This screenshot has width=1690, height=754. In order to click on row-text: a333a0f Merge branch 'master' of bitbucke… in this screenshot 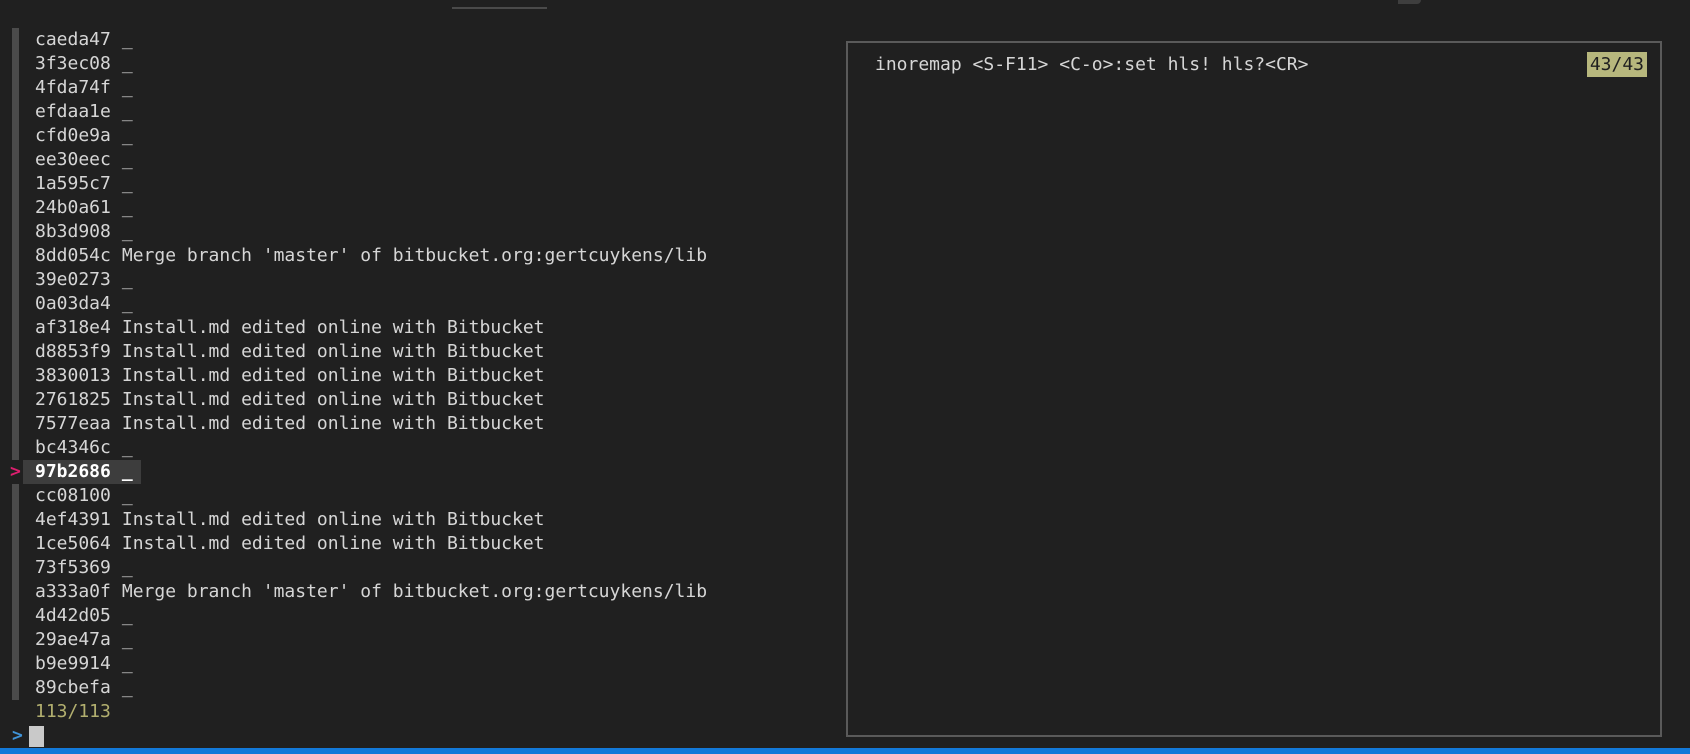, I will do `click(365, 592)`.